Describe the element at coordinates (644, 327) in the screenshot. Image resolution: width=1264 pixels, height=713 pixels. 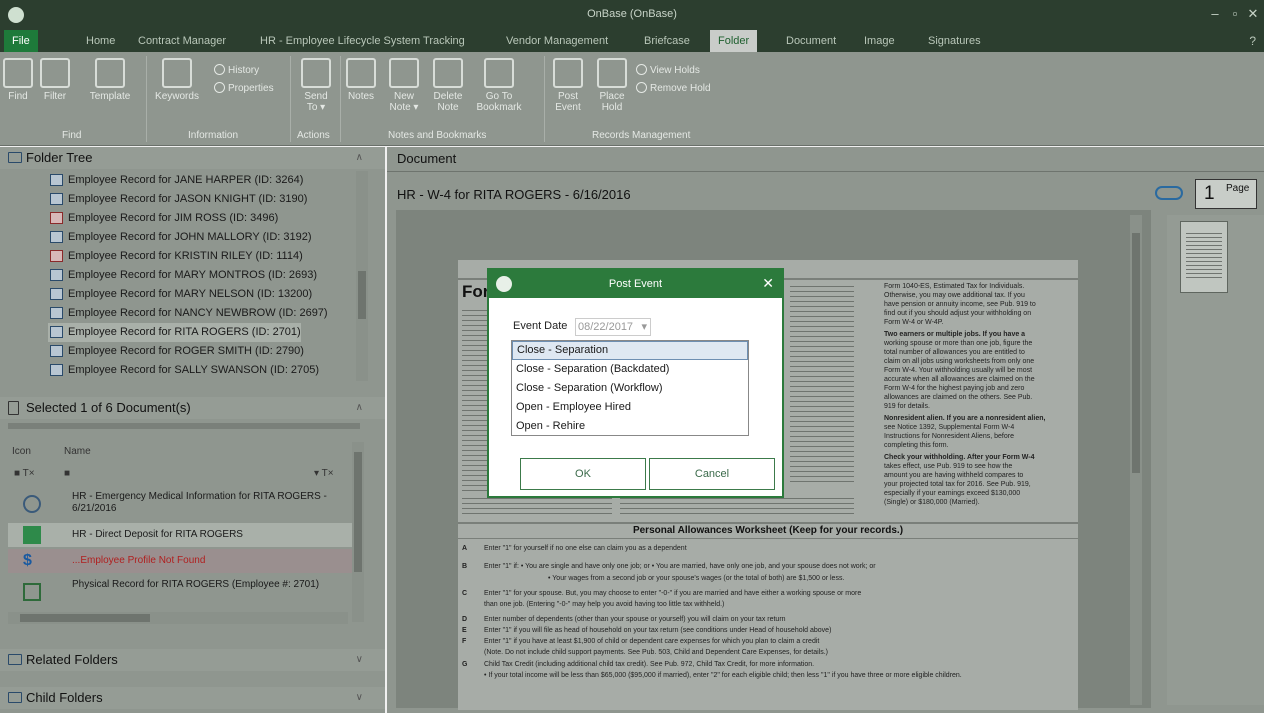
I see `chevron-down-icon: ▾` at that location.